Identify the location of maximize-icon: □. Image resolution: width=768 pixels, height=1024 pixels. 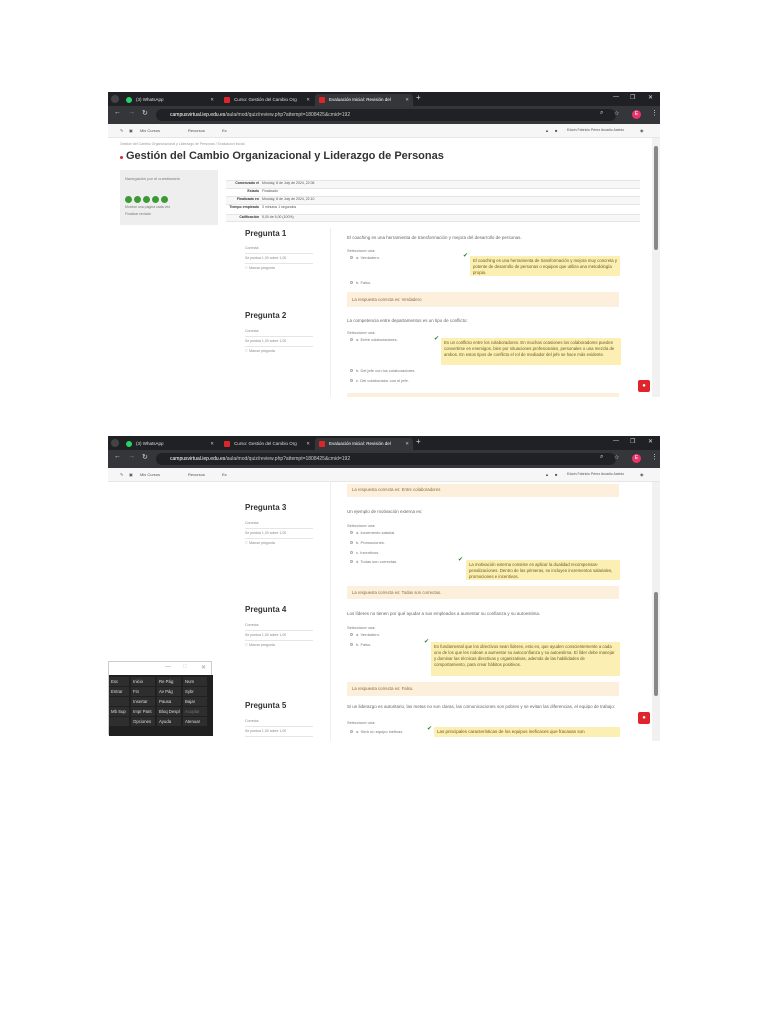
(185, 667).